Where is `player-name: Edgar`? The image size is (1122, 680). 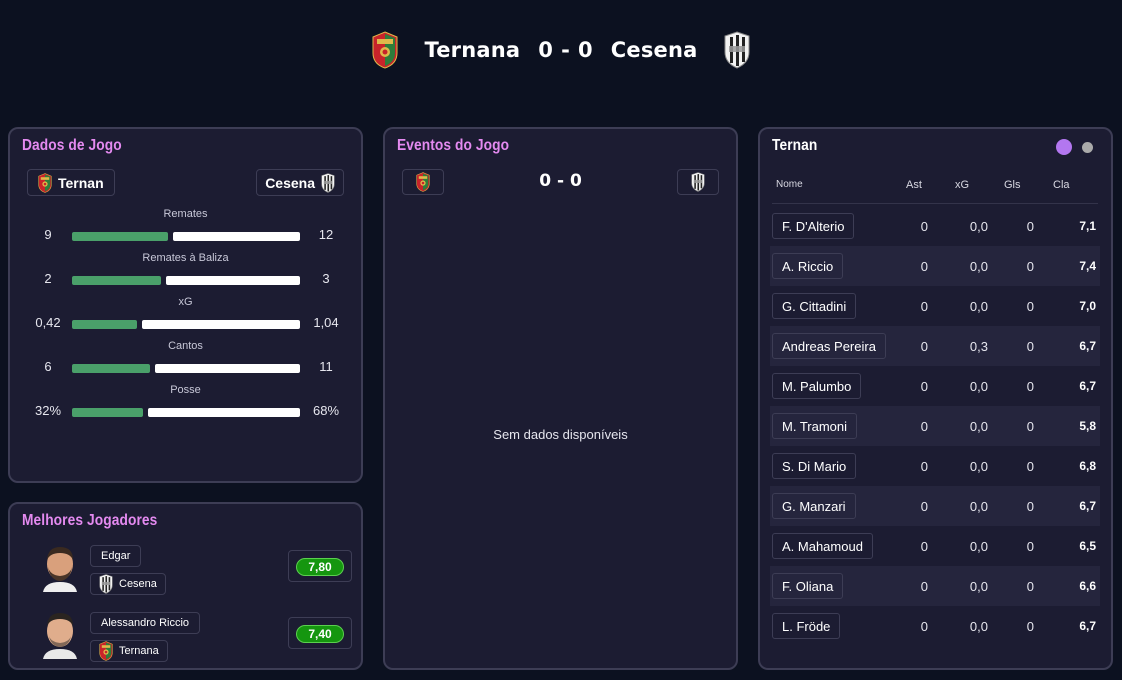 player-name: Edgar is located at coordinates (116, 556).